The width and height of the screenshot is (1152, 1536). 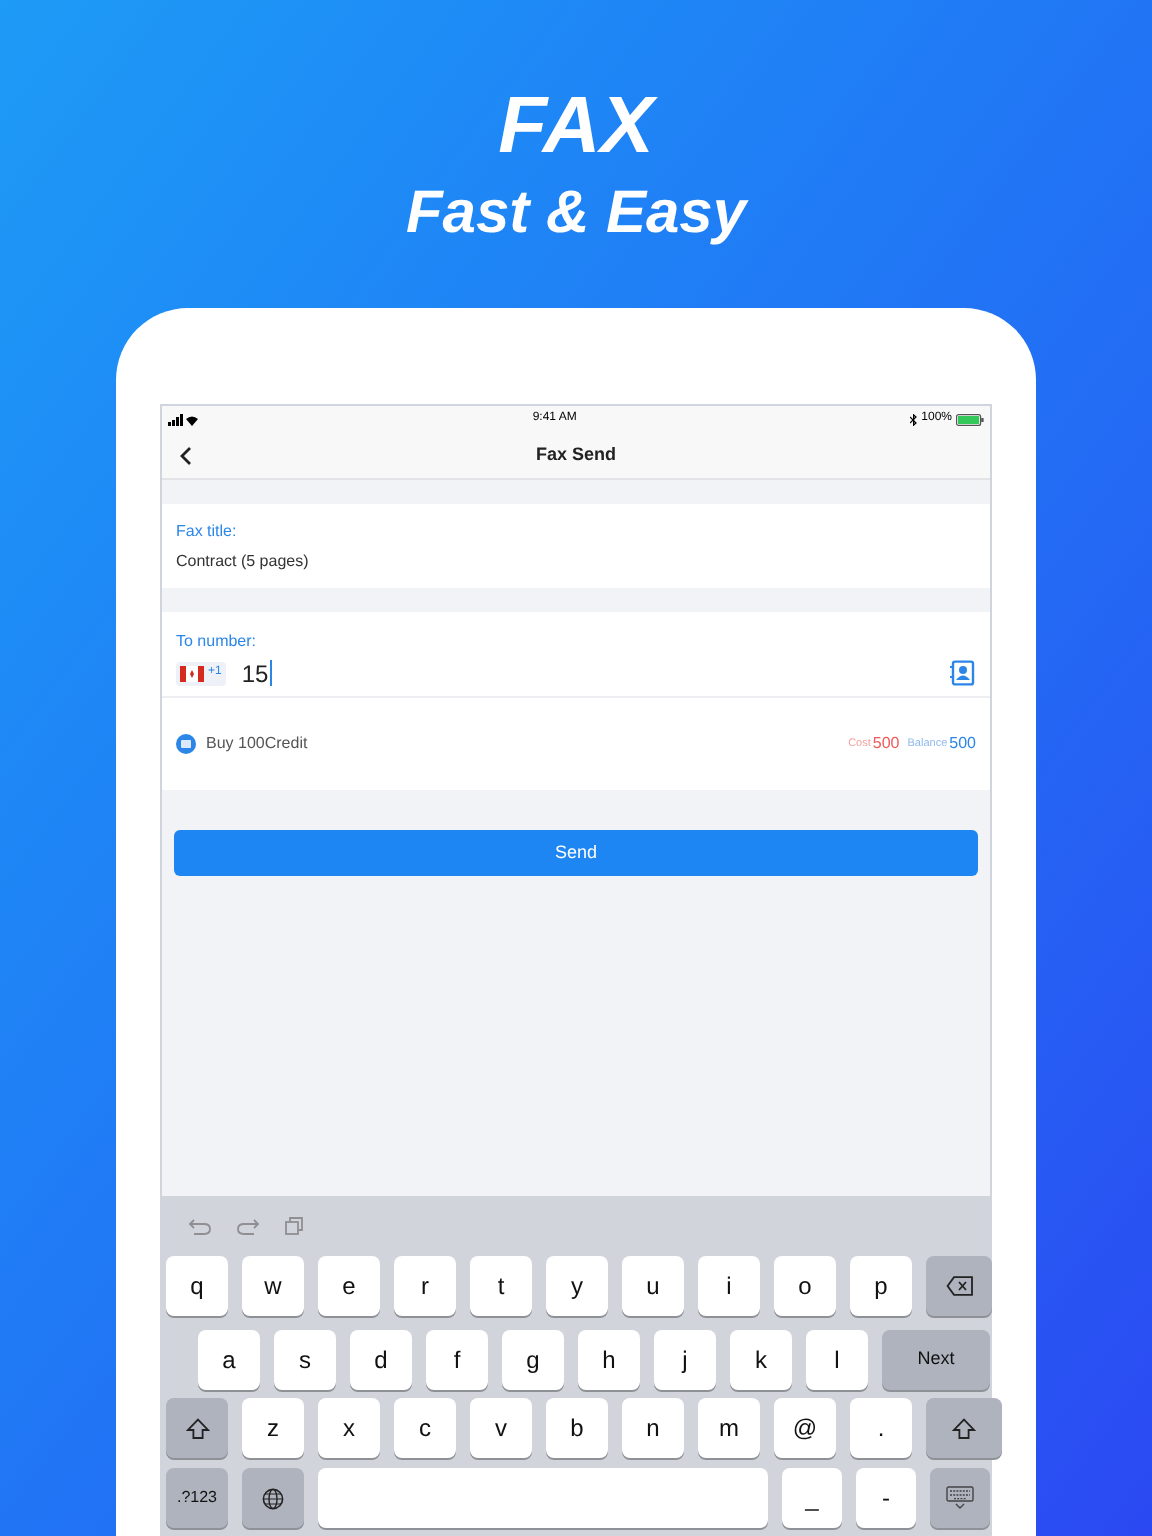 What do you see at coordinates (761, 1360) in the screenshot?
I see `key: k` at bounding box center [761, 1360].